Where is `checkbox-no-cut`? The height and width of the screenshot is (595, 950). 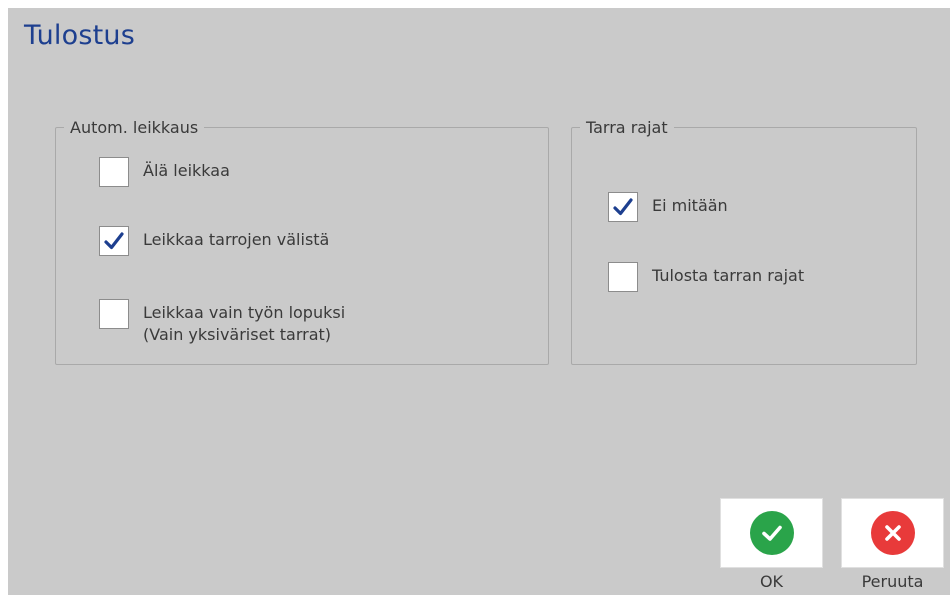
checkbox-no-cut is located at coordinates (114, 172).